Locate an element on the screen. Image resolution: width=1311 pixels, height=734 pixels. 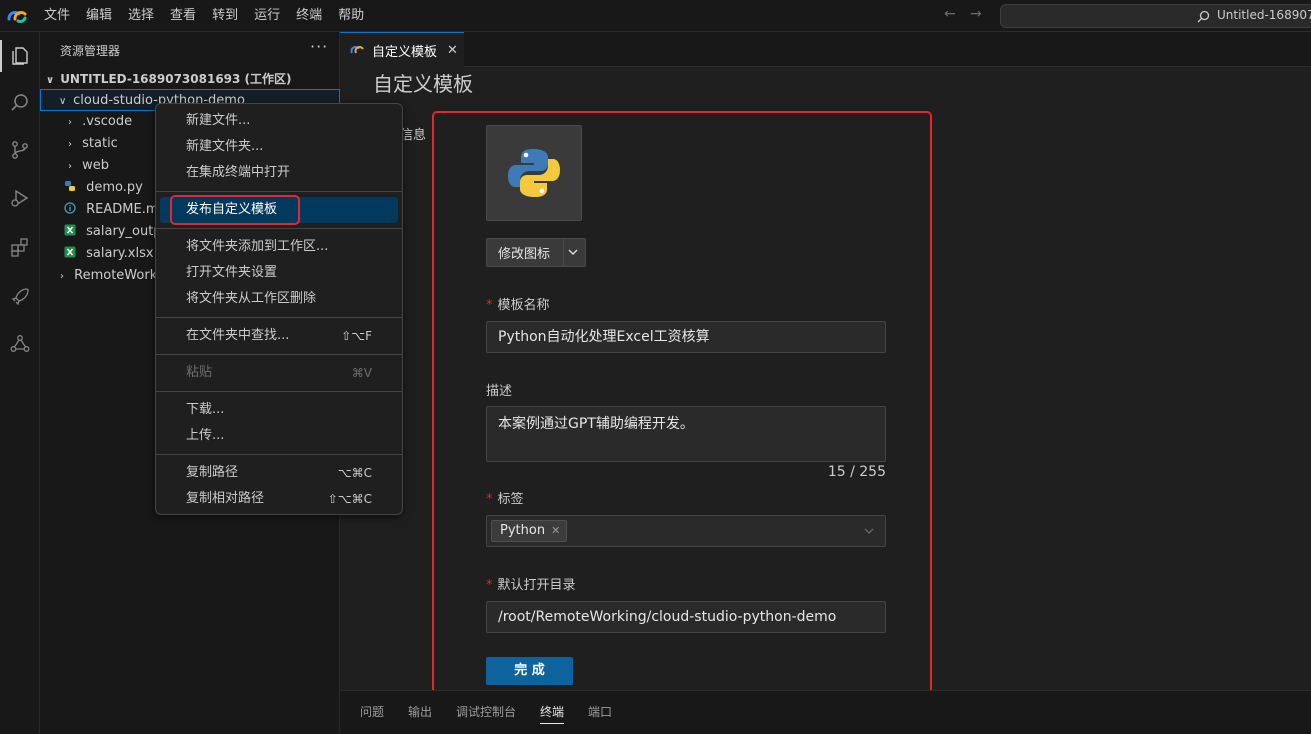
tag-label: Python is located at coordinates (523, 530).